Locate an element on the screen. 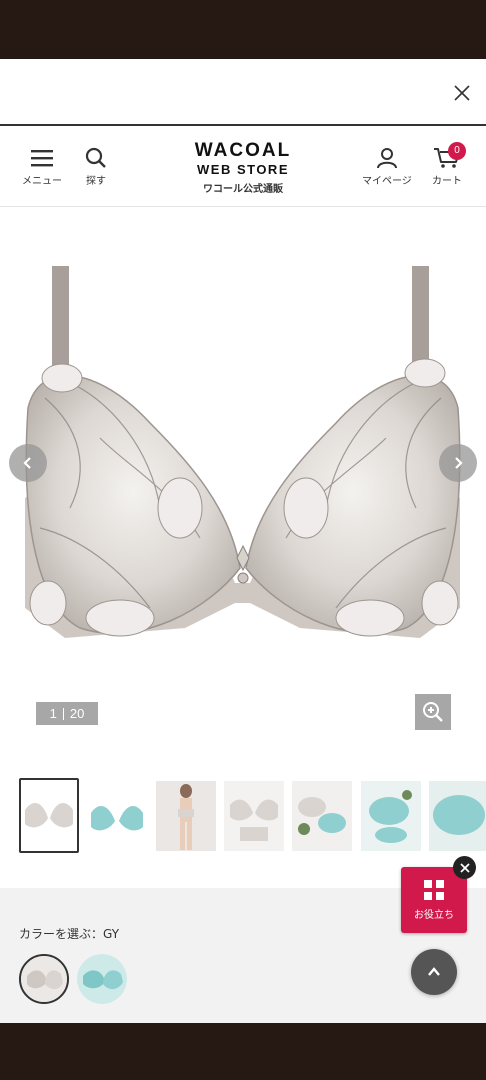  user-icon is located at coordinates (386, 158).